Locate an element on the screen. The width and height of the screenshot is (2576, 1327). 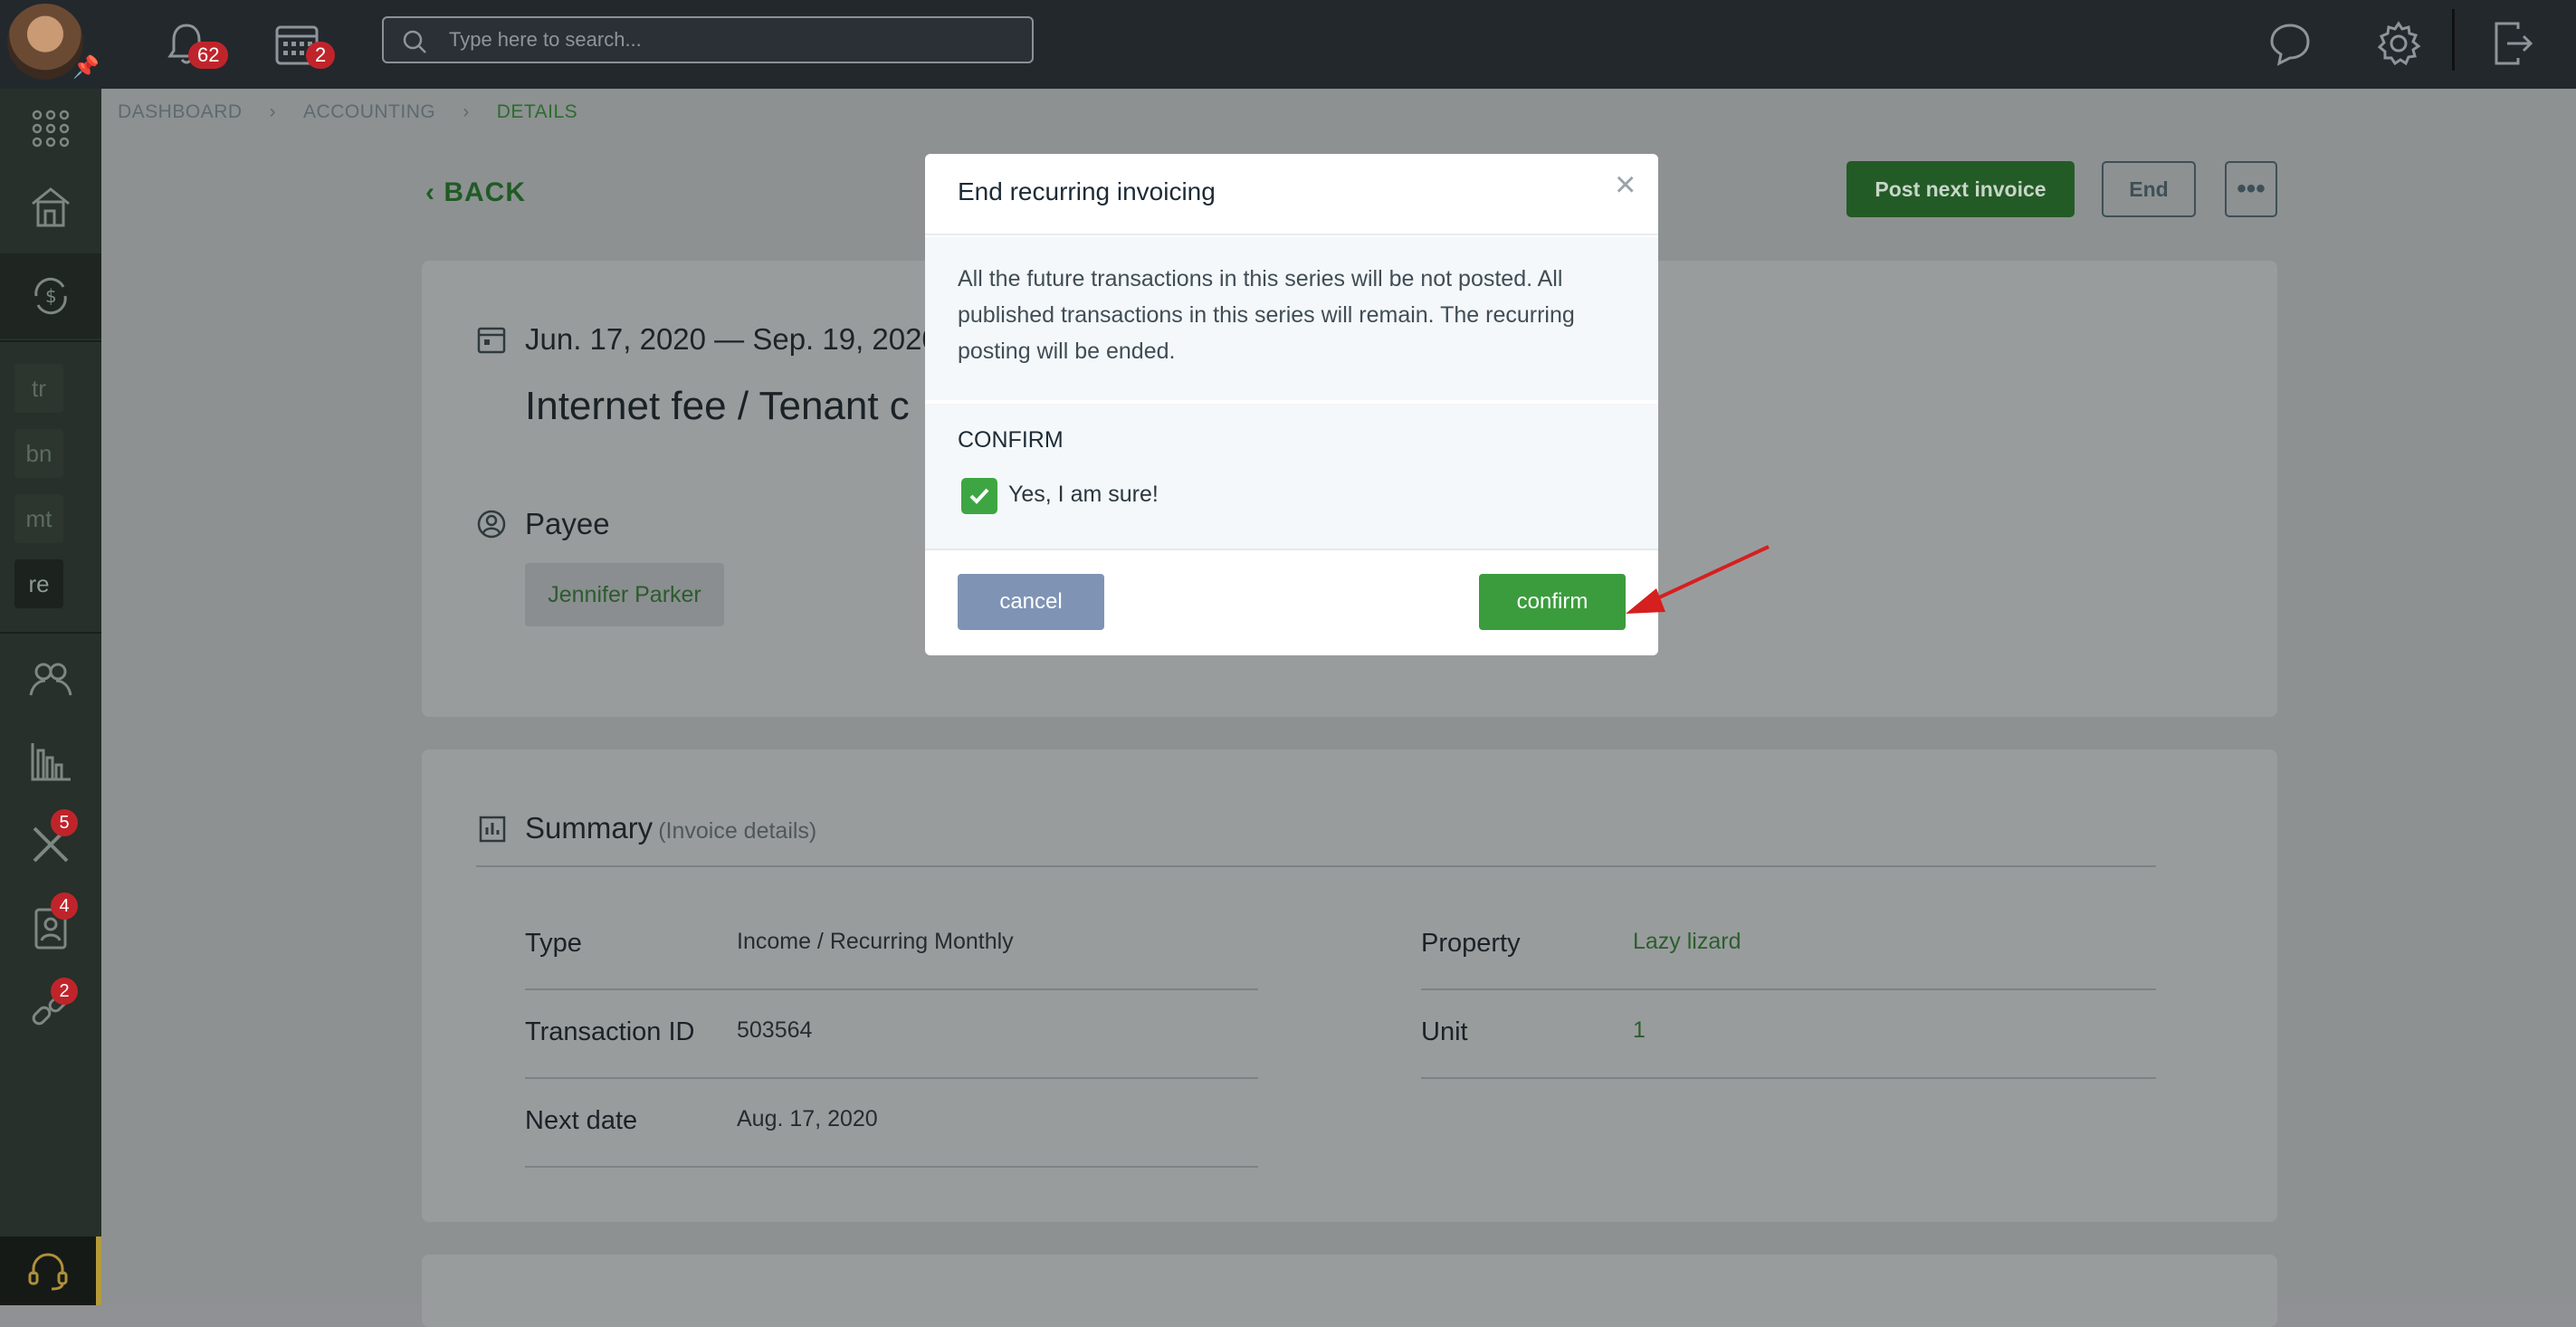
summary-title: Summary is located at coordinates (589, 828).